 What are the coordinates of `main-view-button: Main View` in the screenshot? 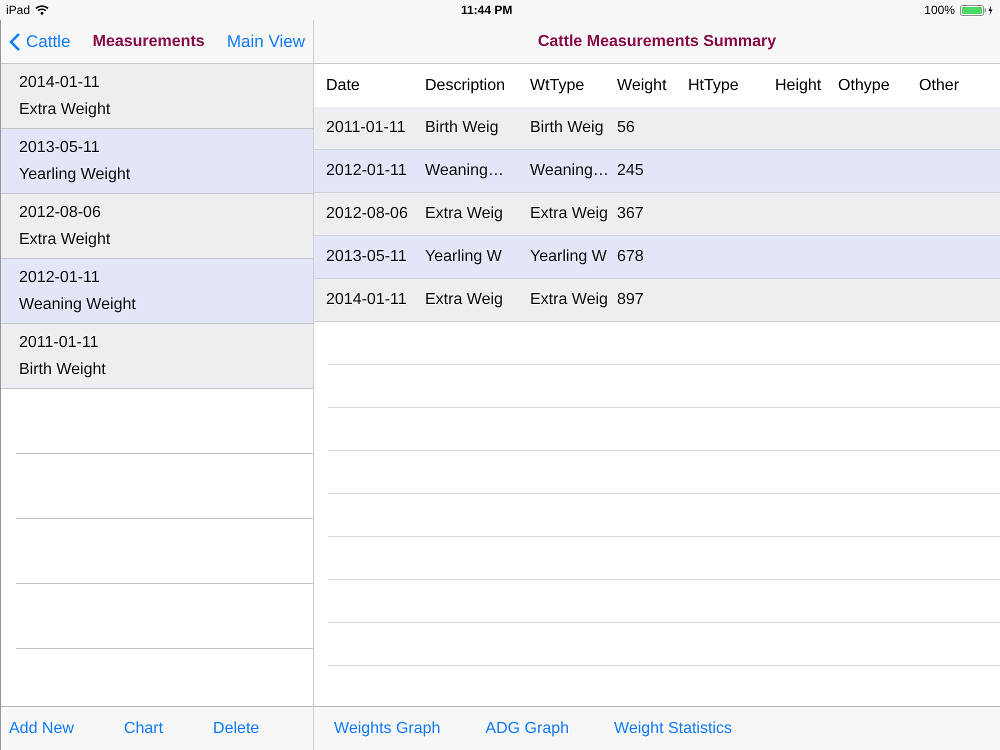 It's located at (265, 42).